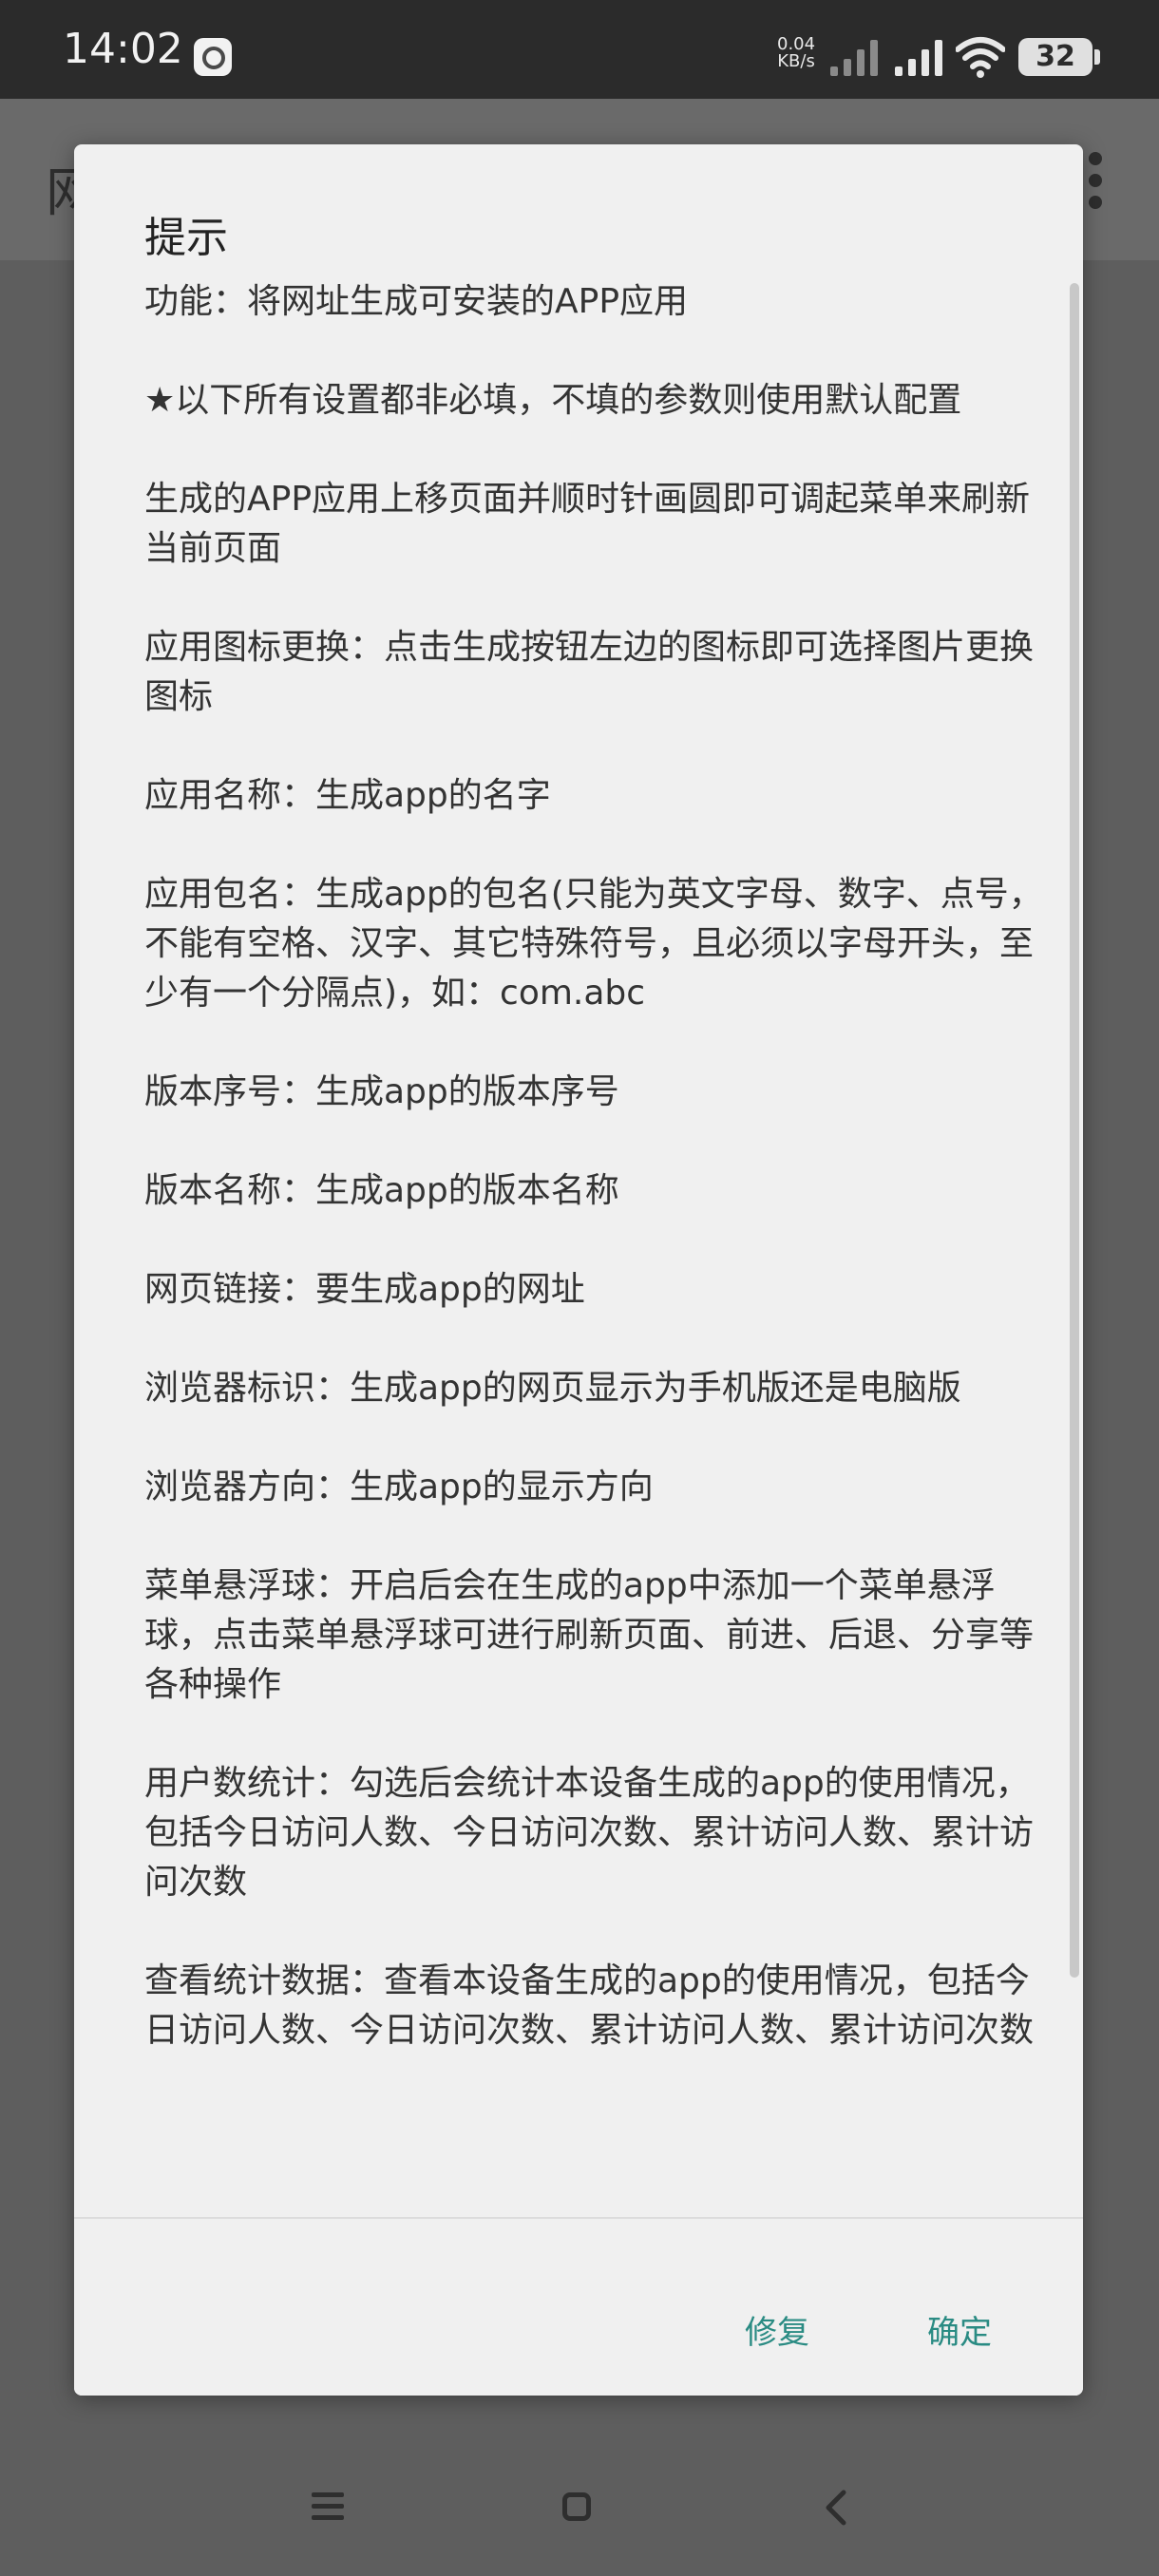  I want to click on dialog-divider, so click(578, 2218).